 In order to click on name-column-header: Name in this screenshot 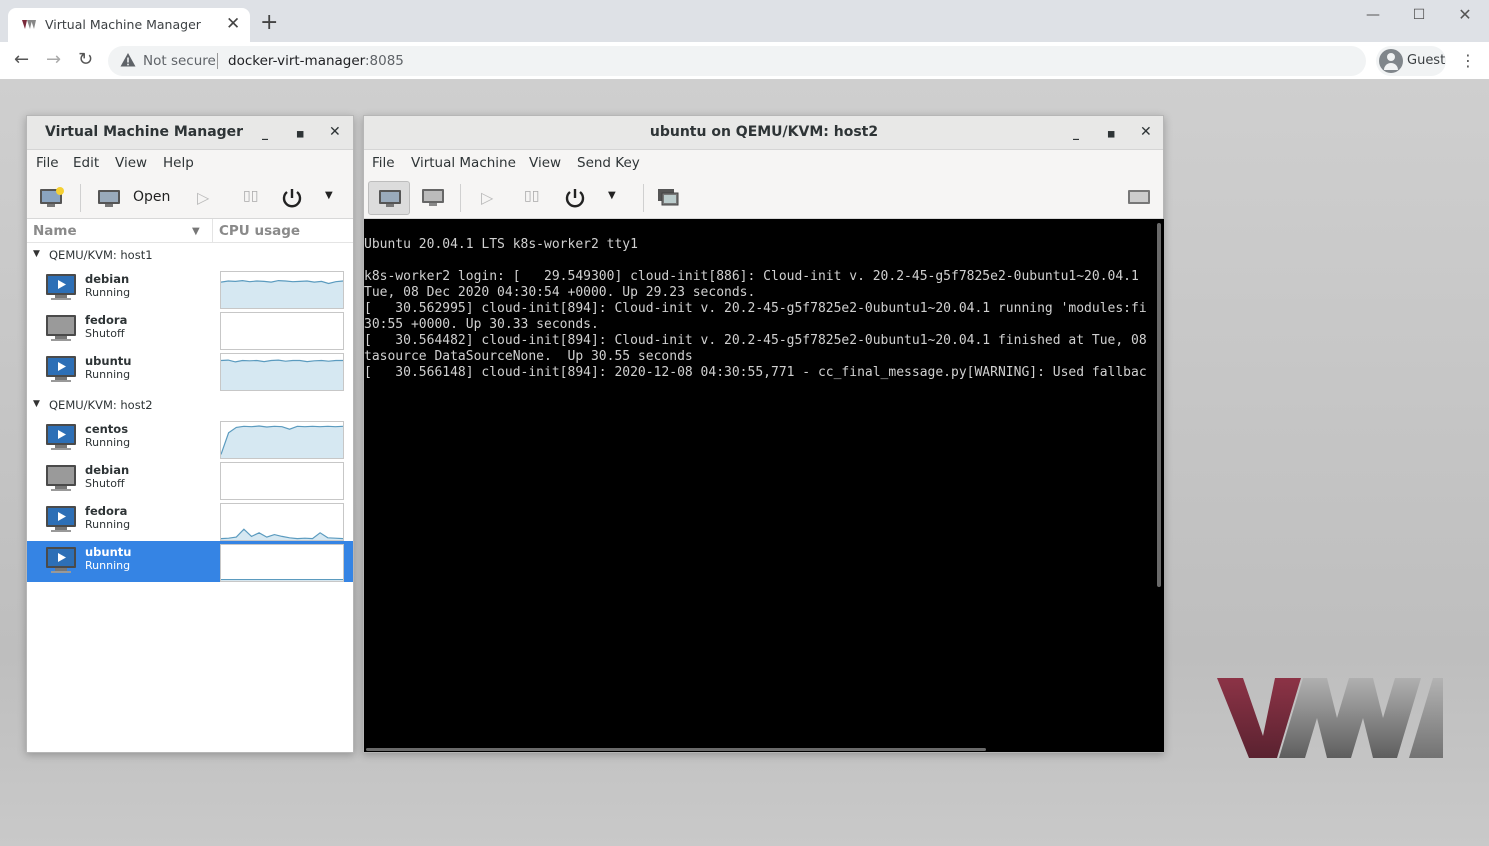, I will do `click(55, 231)`.